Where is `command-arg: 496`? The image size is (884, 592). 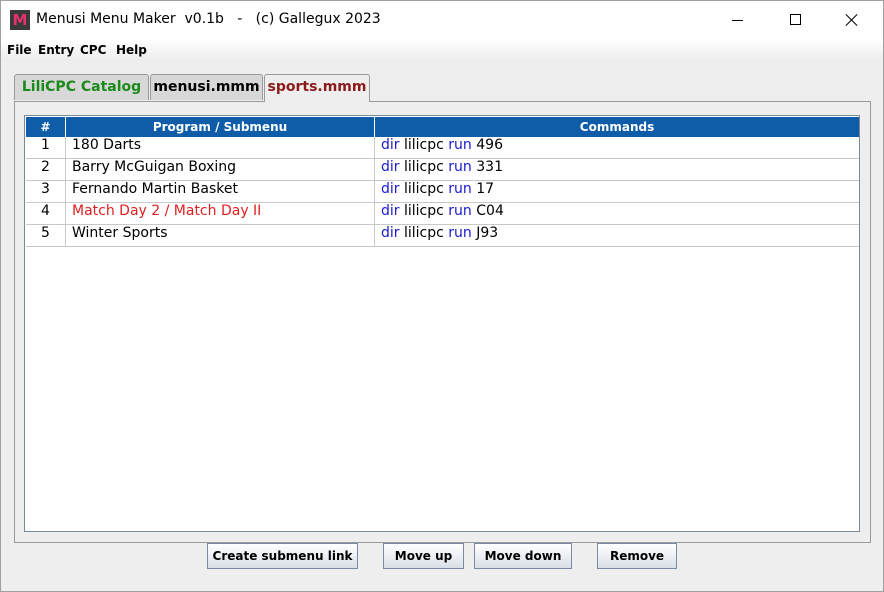
command-arg: 496 is located at coordinates (489, 145).